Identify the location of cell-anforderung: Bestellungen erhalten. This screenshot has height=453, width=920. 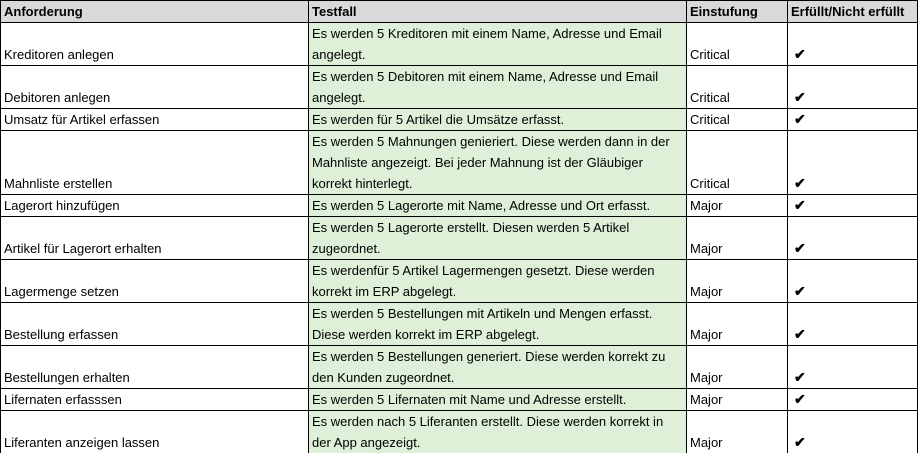
(154, 367).